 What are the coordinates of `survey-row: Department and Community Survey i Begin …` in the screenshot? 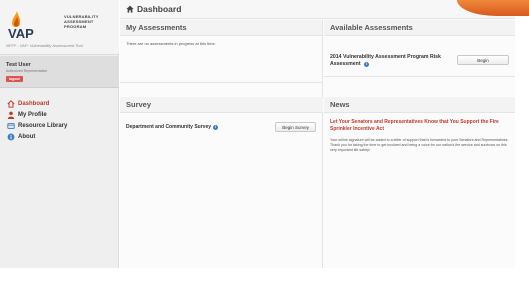 It's located at (221, 127).